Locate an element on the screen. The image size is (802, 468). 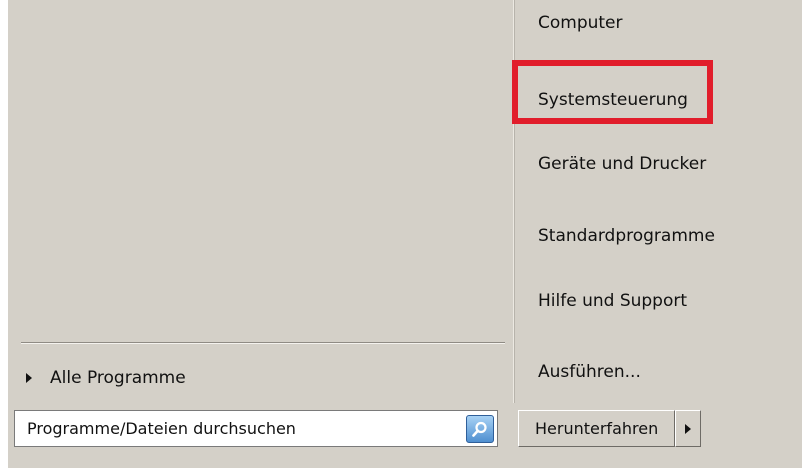
start-menu-footer: Herunterfahren is located at coordinates (405, 435).